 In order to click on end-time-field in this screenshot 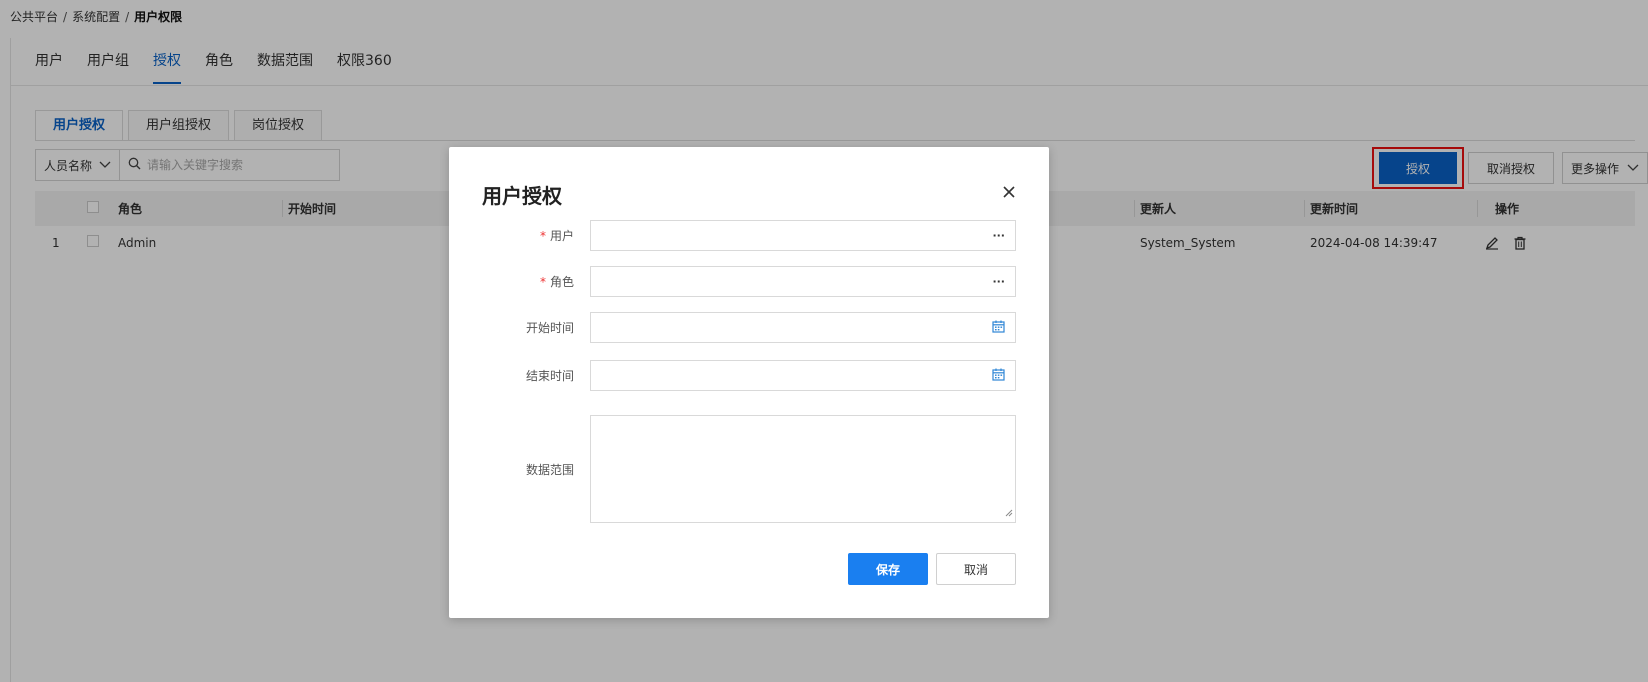, I will do `click(803, 375)`.